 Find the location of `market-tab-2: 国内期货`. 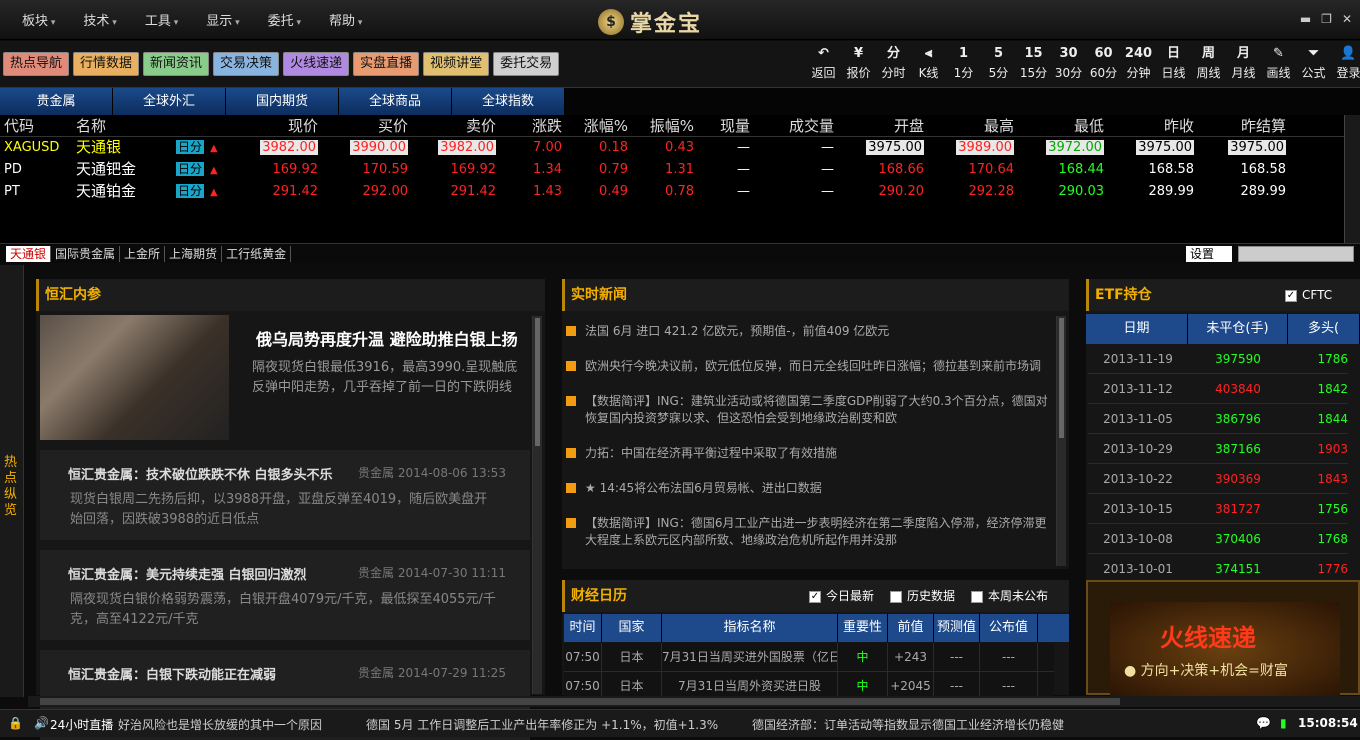

market-tab-2: 国内期货 is located at coordinates (282, 101).